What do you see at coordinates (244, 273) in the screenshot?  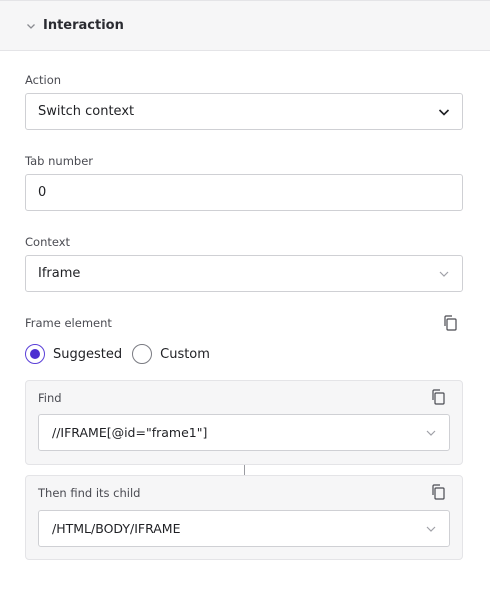 I see `context-select: Iframe` at bounding box center [244, 273].